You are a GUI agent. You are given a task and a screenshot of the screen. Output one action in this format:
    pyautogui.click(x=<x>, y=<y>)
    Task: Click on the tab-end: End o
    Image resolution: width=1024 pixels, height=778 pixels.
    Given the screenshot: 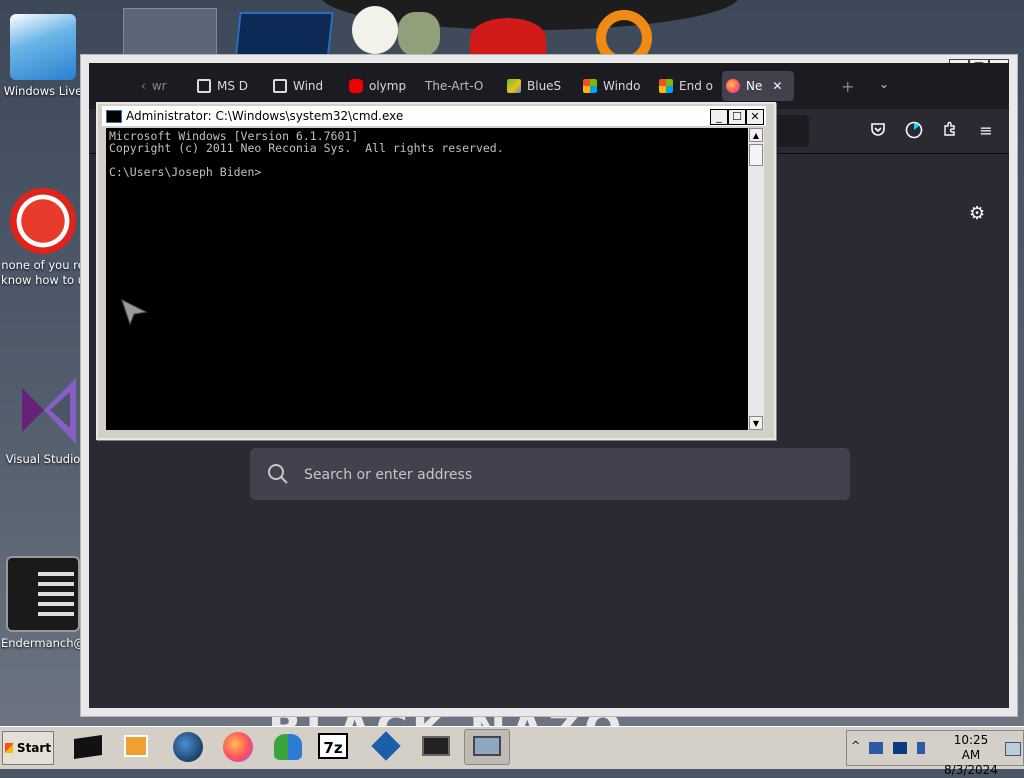 What is the action you would take?
    pyautogui.click(x=689, y=86)
    